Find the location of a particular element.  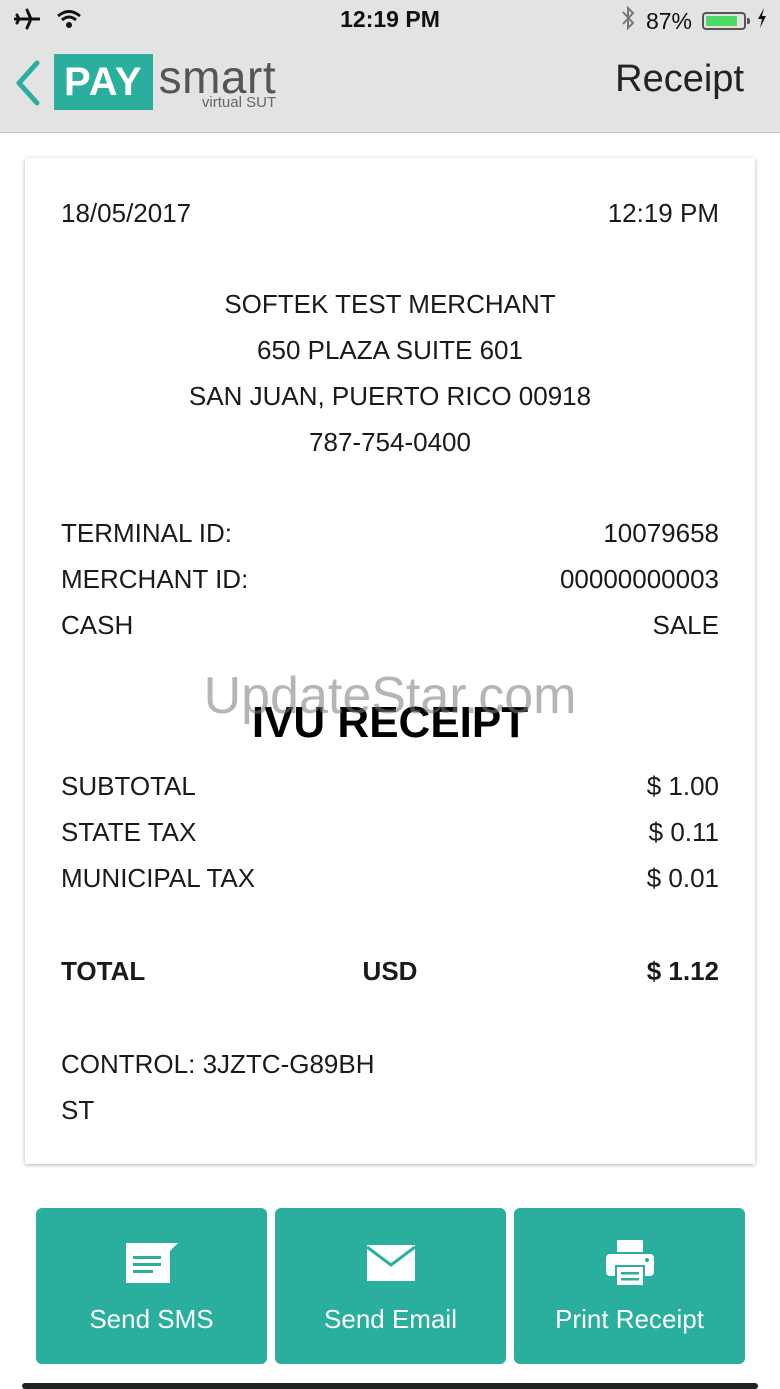

receipt-heading: IVU RECEIPT is located at coordinates (390, 722).